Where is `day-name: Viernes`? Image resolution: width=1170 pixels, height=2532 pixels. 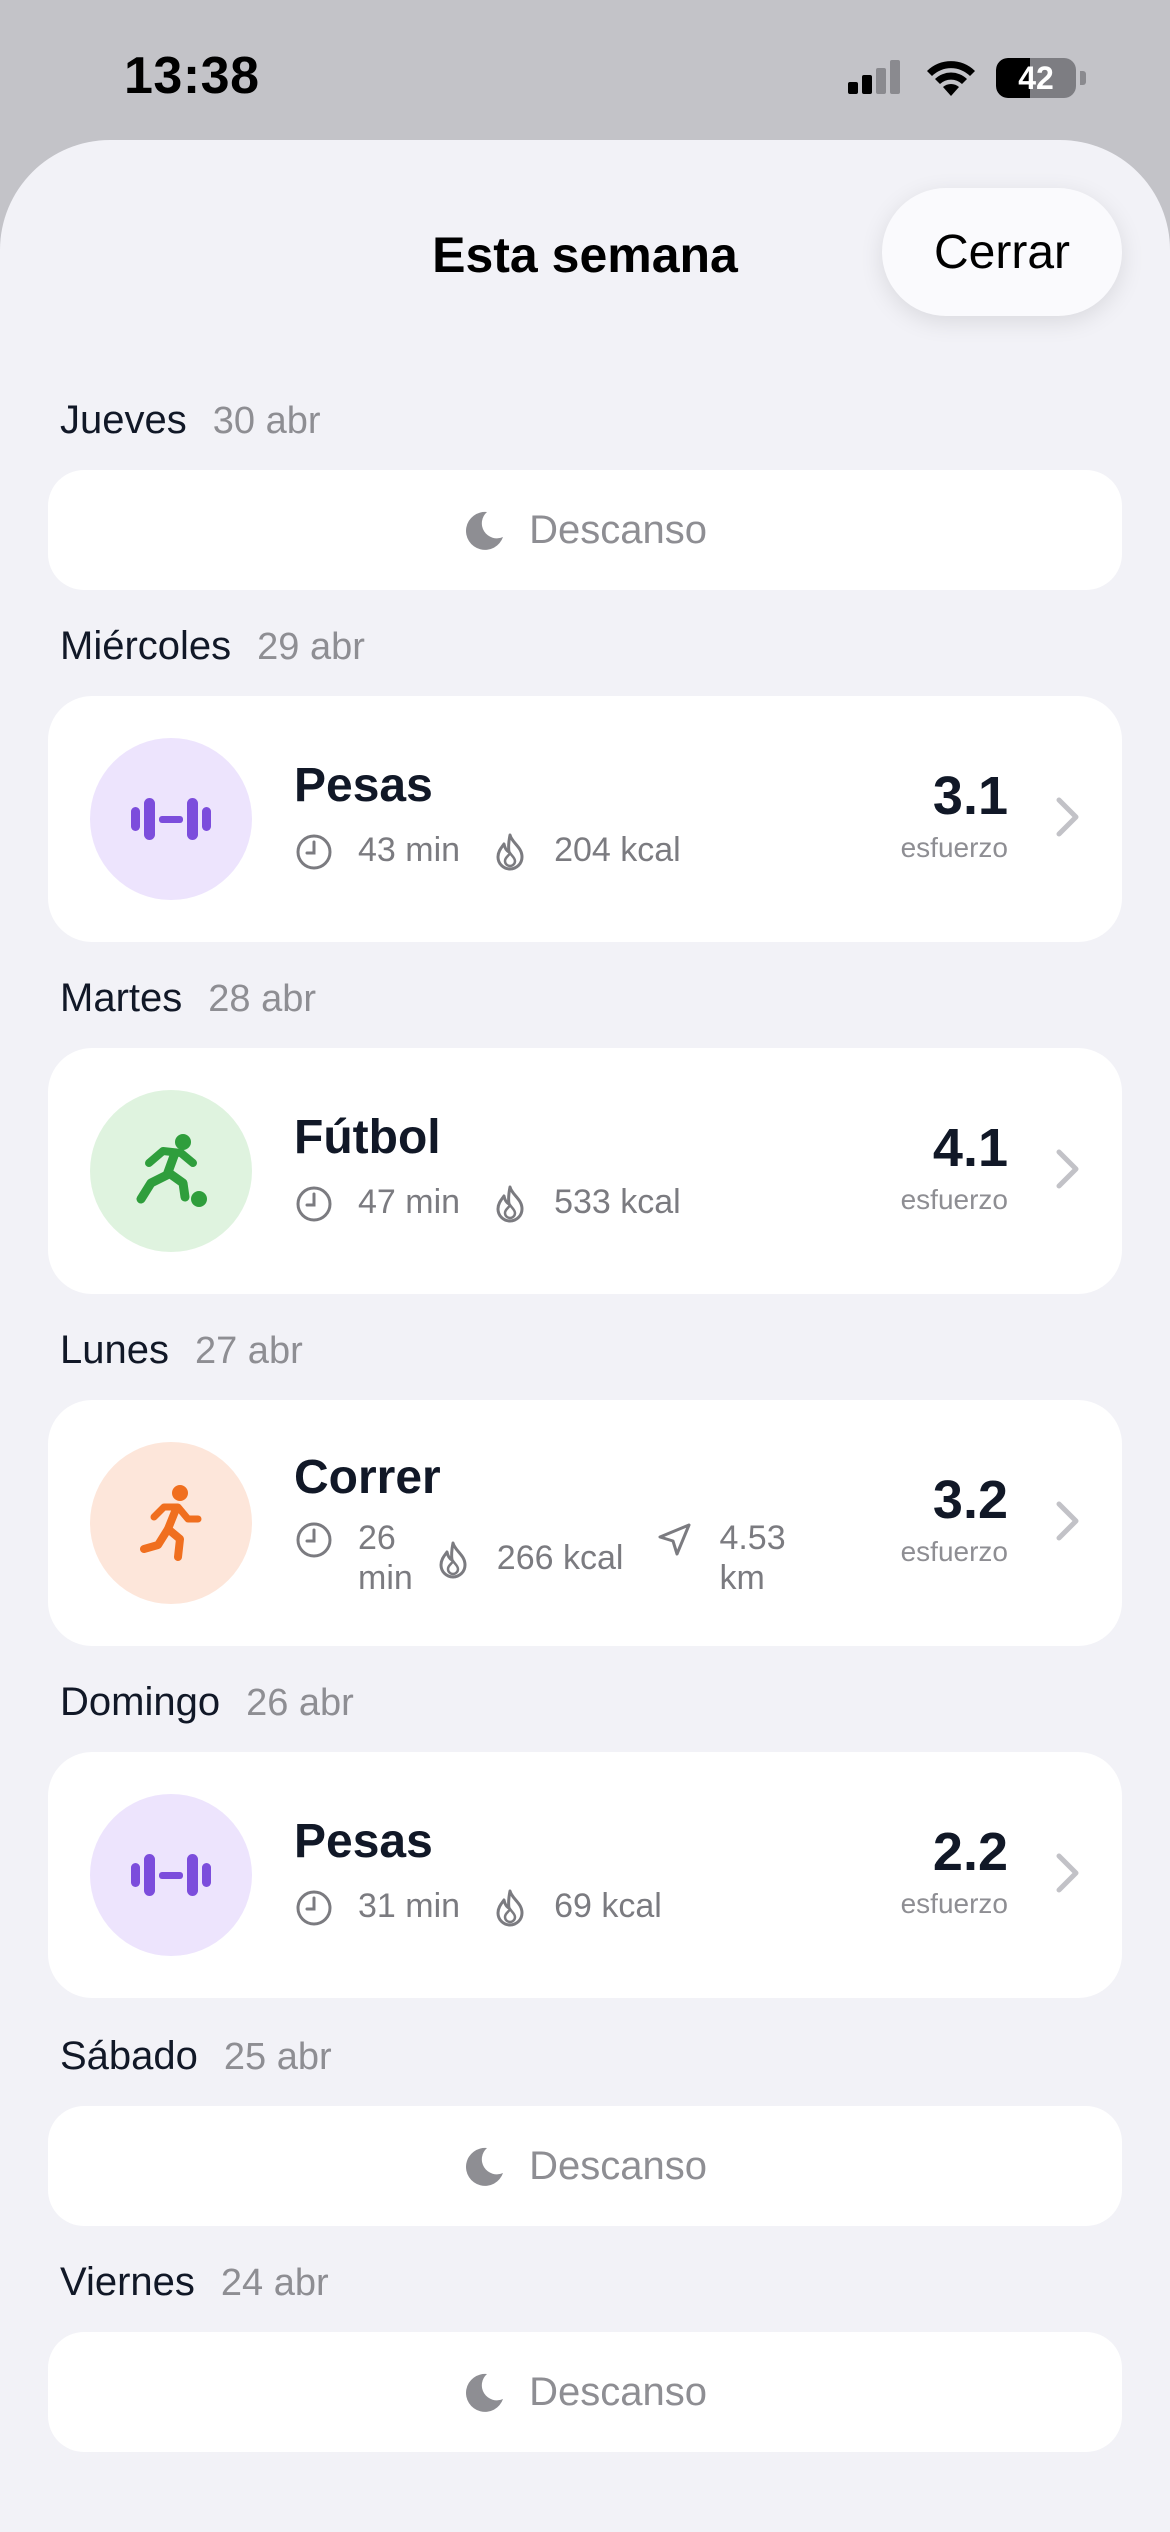 day-name: Viernes is located at coordinates (127, 2282).